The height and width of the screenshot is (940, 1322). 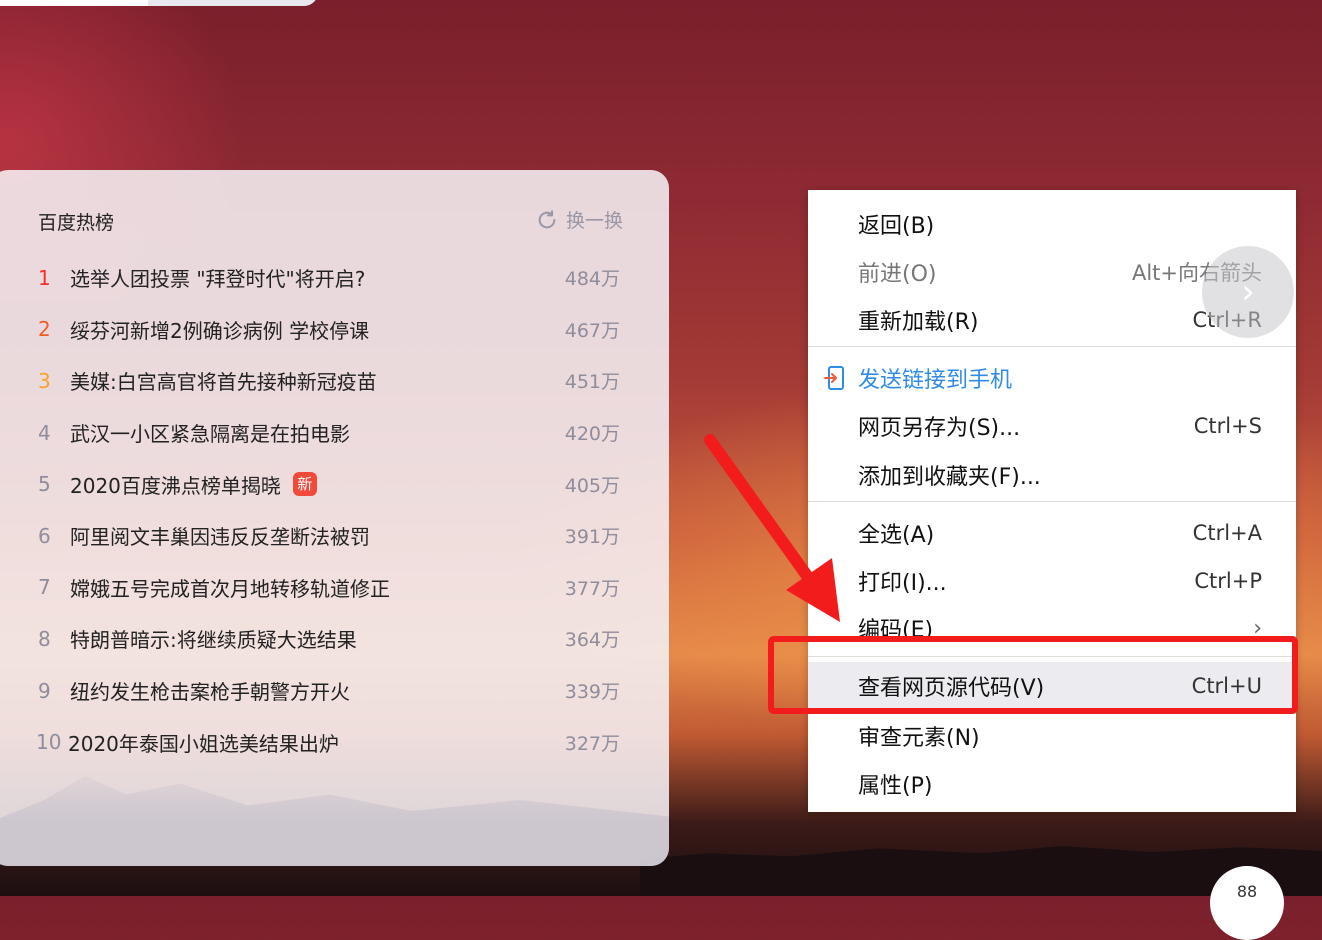 I want to click on menu-item-label: 返回(B), so click(x=896, y=226).